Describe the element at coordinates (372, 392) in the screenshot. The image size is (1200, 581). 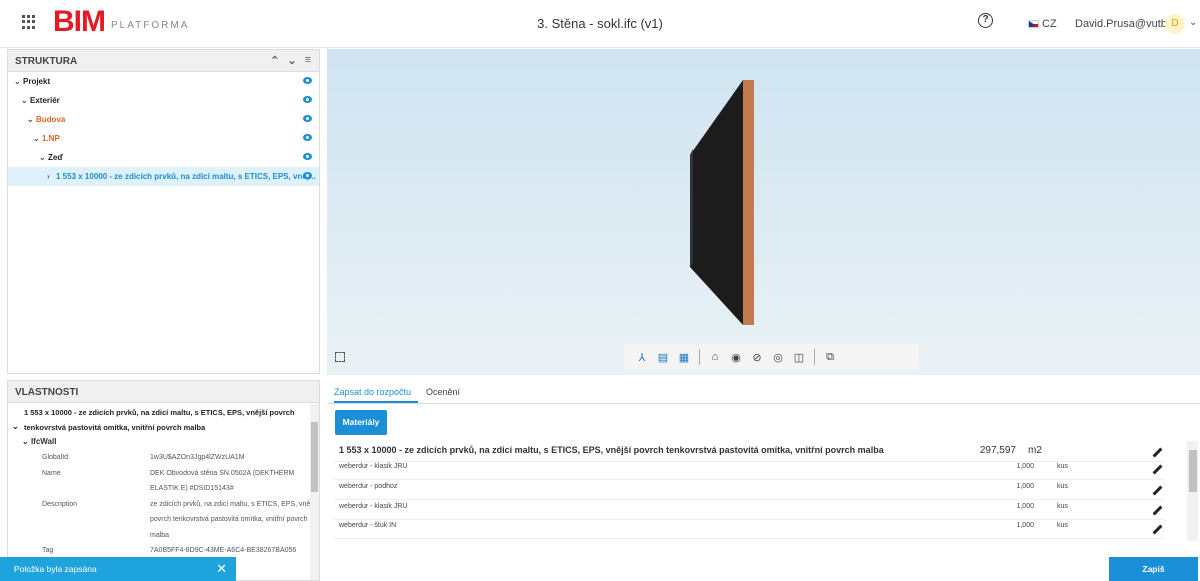
I see `tab-write-budget: Zapsat do rozpočtu` at that location.